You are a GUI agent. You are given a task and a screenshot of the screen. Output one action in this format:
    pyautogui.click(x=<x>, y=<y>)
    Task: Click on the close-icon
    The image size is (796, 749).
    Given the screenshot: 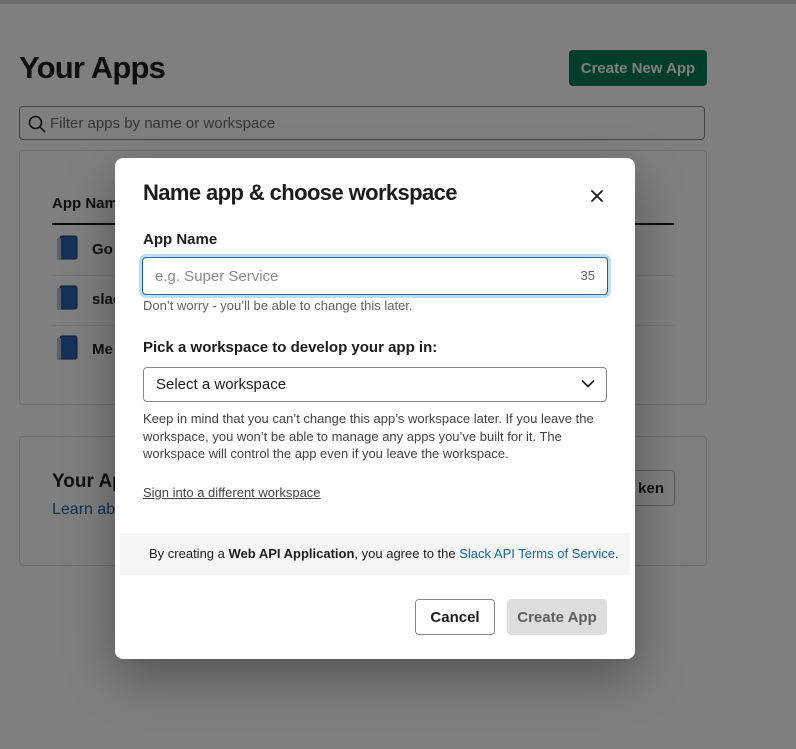 What is the action you would take?
    pyautogui.click(x=597, y=196)
    